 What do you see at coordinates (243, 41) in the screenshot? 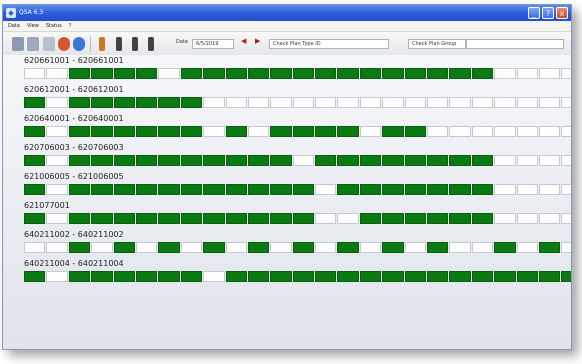
I see `arrow-left-icon: ◀` at bounding box center [243, 41].